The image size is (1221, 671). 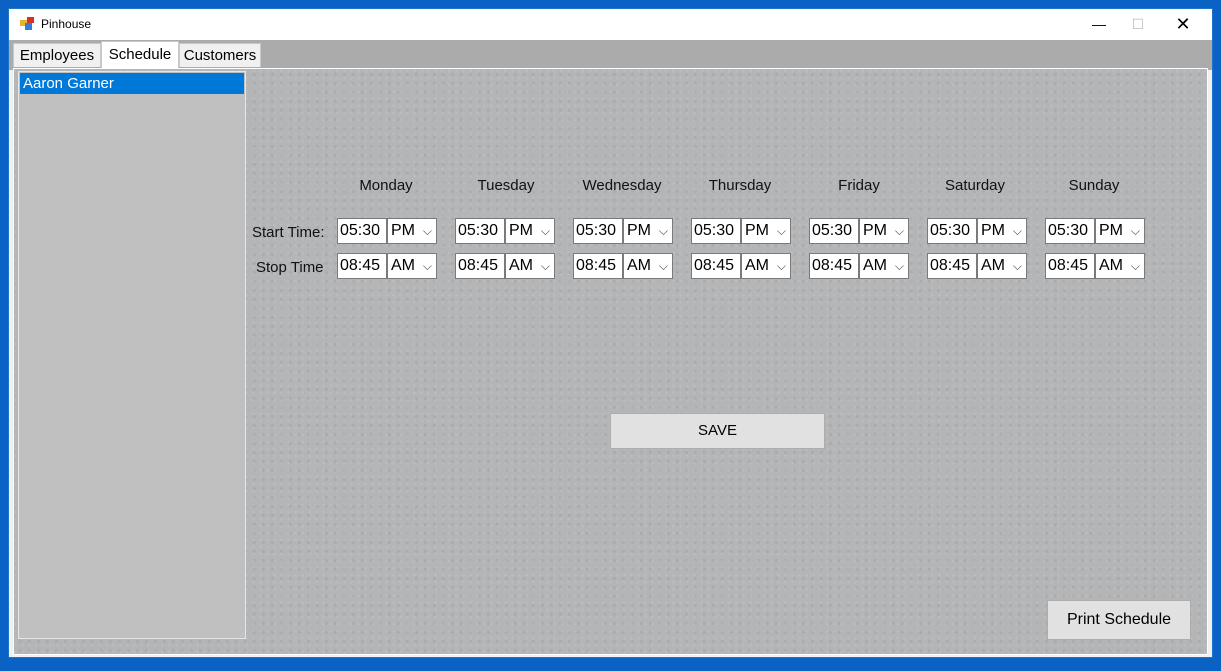 I want to click on sunday-start-time: 05:30, so click(x=1070, y=231).